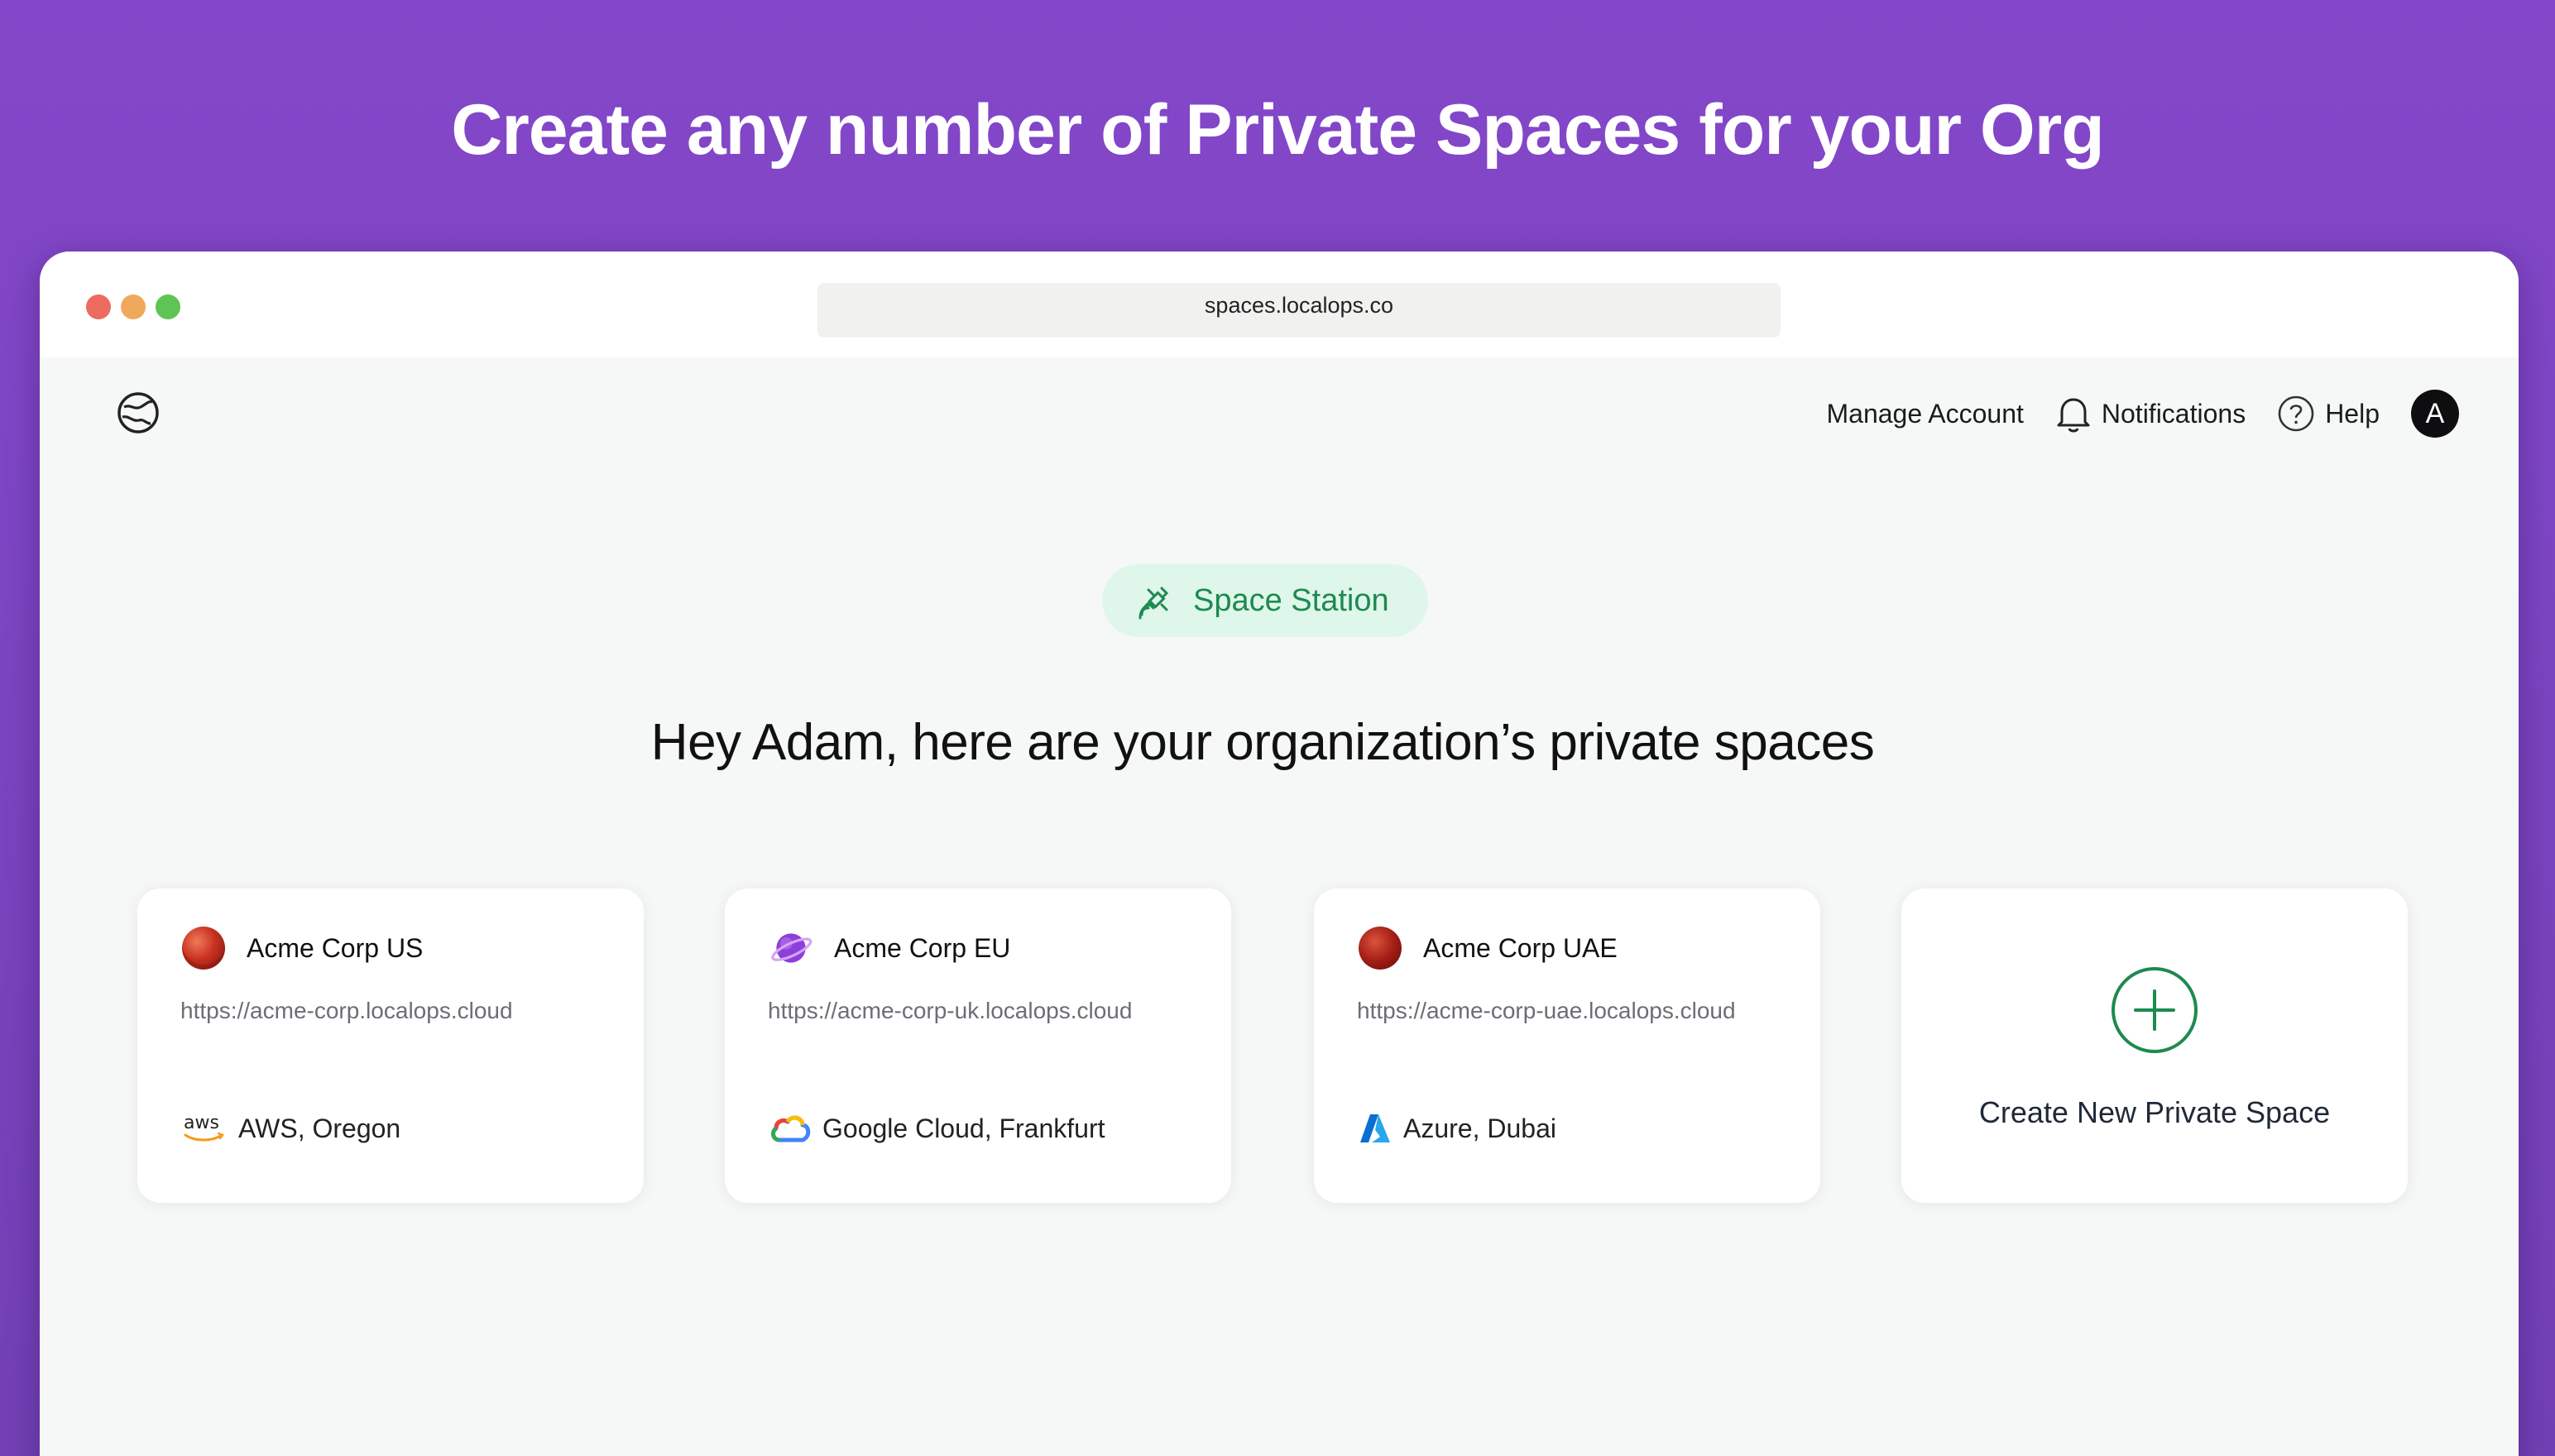 Image resolution: width=2555 pixels, height=1456 pixels. I want to click on space-card-header: Acme Corp US, so click(303, 948).